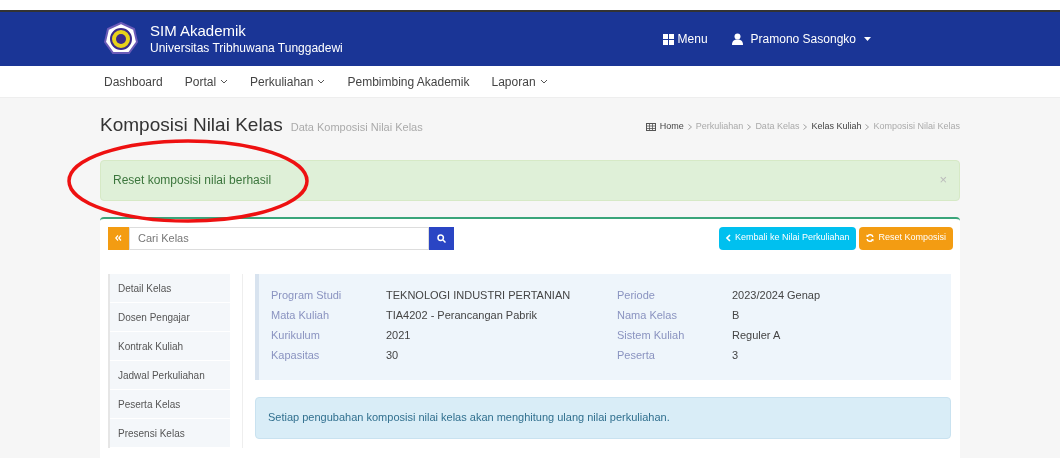 The width and height of the screenshot is (1060, 458). What do you see at coordinates (756, 335) in the screenshot?
I see `info-value: Reguler A` at bounding box center [756, 335].